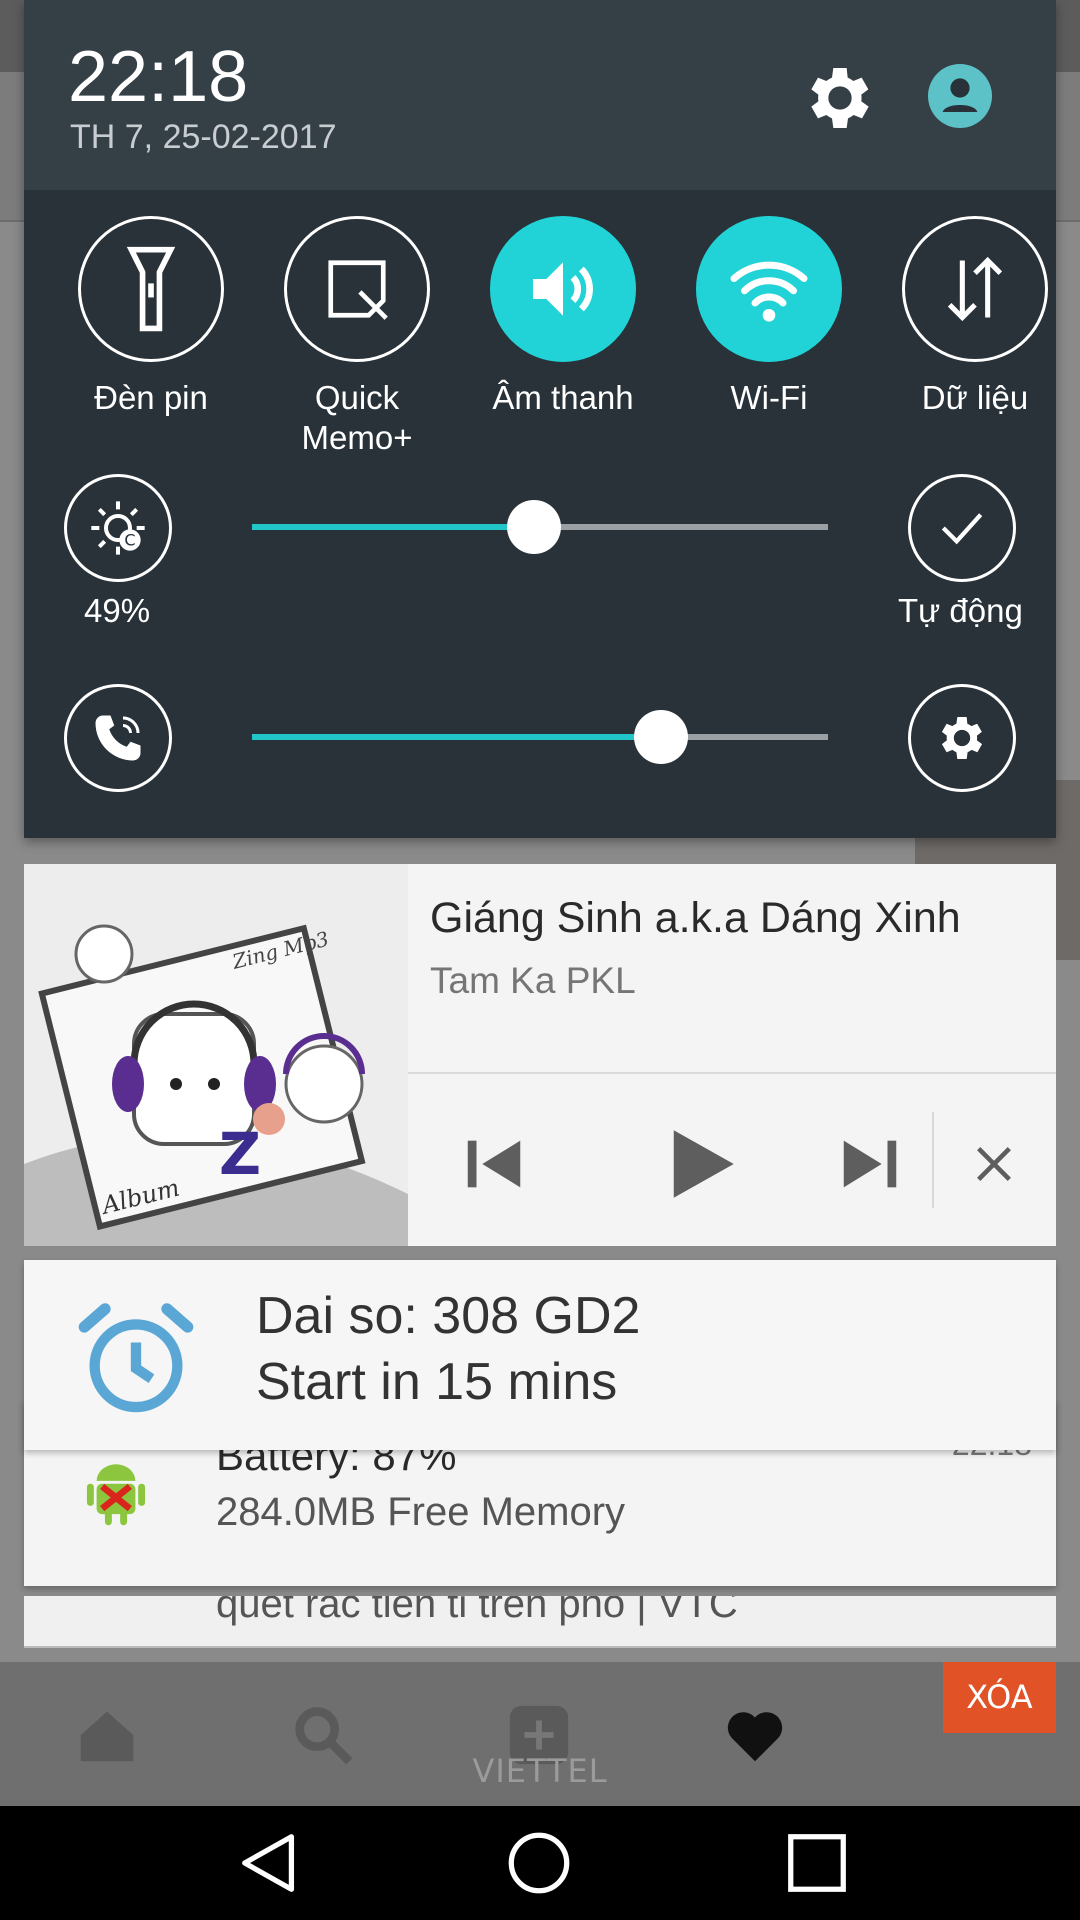 The height and width of the screenshot is (1920, 1080). Describe the element at coordinates (136, 1358) in the screenshot. I see `alarm-clock-icon` at that location.